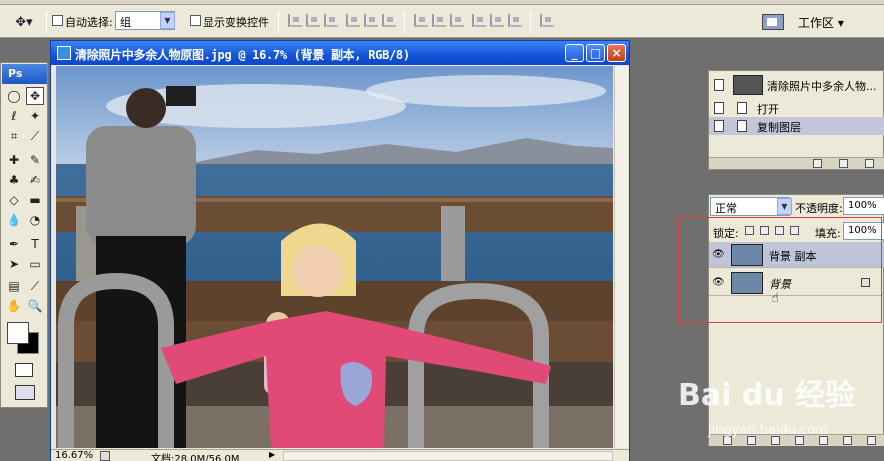  I want to click on show-transform-checkbox, so click(195, 20).